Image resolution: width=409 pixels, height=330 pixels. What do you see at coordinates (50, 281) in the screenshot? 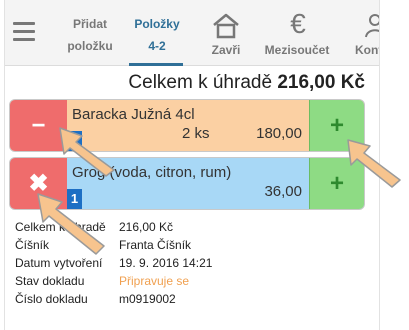
I see `info-key: Stav dokladu` at bounding box center [50, 281].